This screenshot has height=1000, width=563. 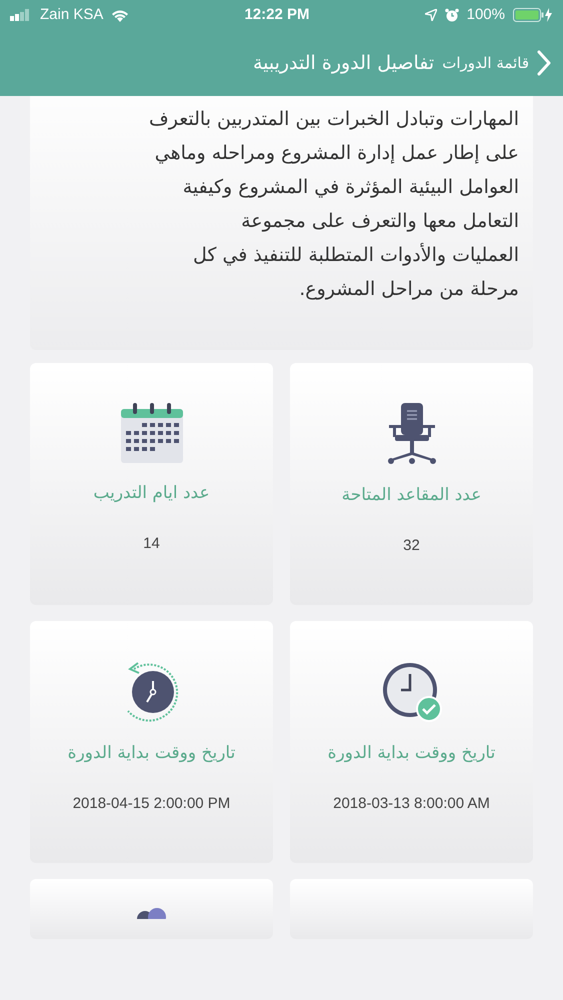 I want to click on card-value: 2018-04-15 2:00:00 PM, so click(x=151, y=804).